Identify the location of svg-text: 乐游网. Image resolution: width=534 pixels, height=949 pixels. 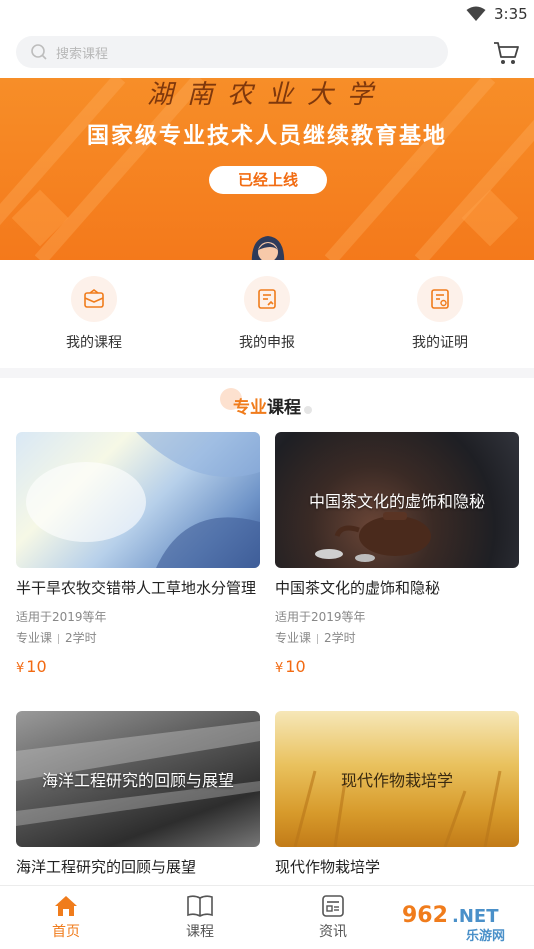
(485, 936).